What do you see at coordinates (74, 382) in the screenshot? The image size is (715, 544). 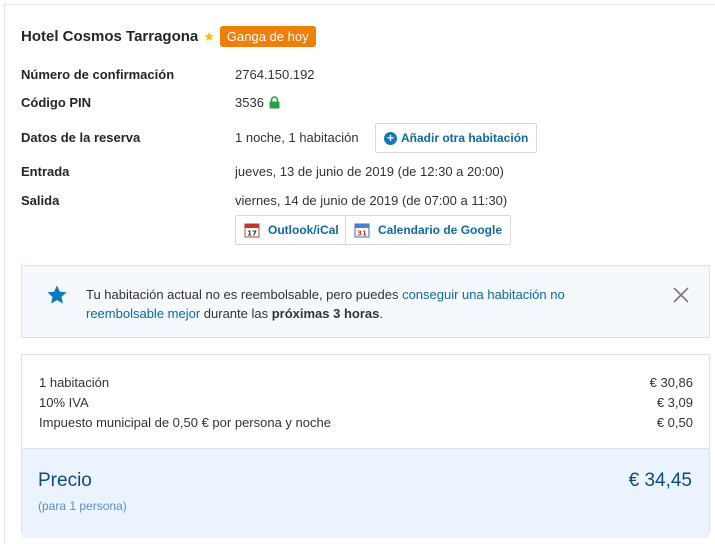 I see `price-row-label: 1 habitación` at bounding box center [74, 382].